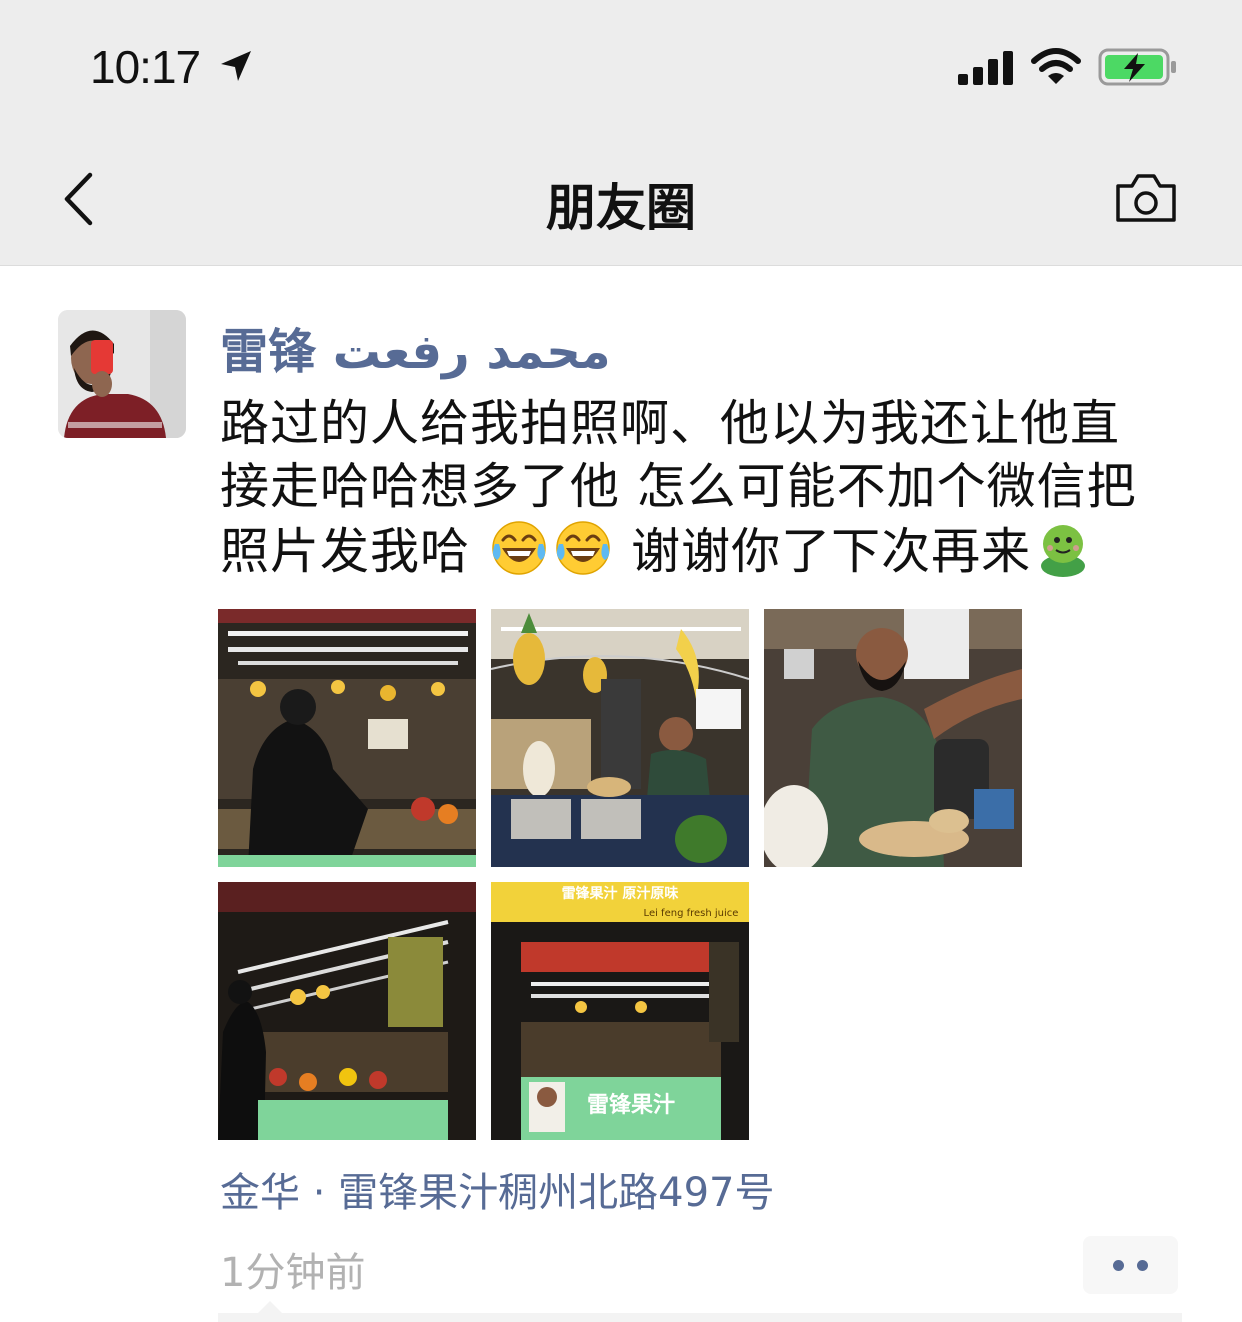  What do you see at coordinates (691, 913) in the screenshot?
I see `shop-sign-subtext: Lei feng fresh juice` at bounding box center [691, 913].